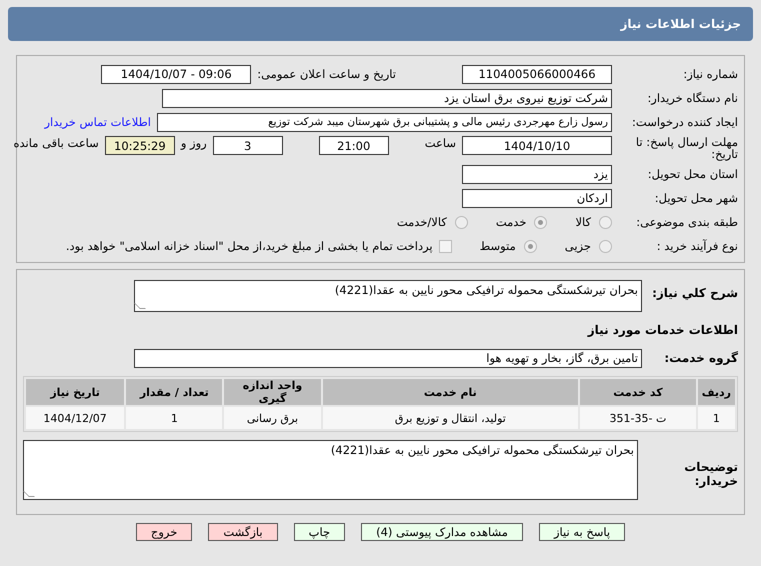  Describe the element at coordinates (193, 143) in the screenshot. I see `days-label: روز و` at that location.